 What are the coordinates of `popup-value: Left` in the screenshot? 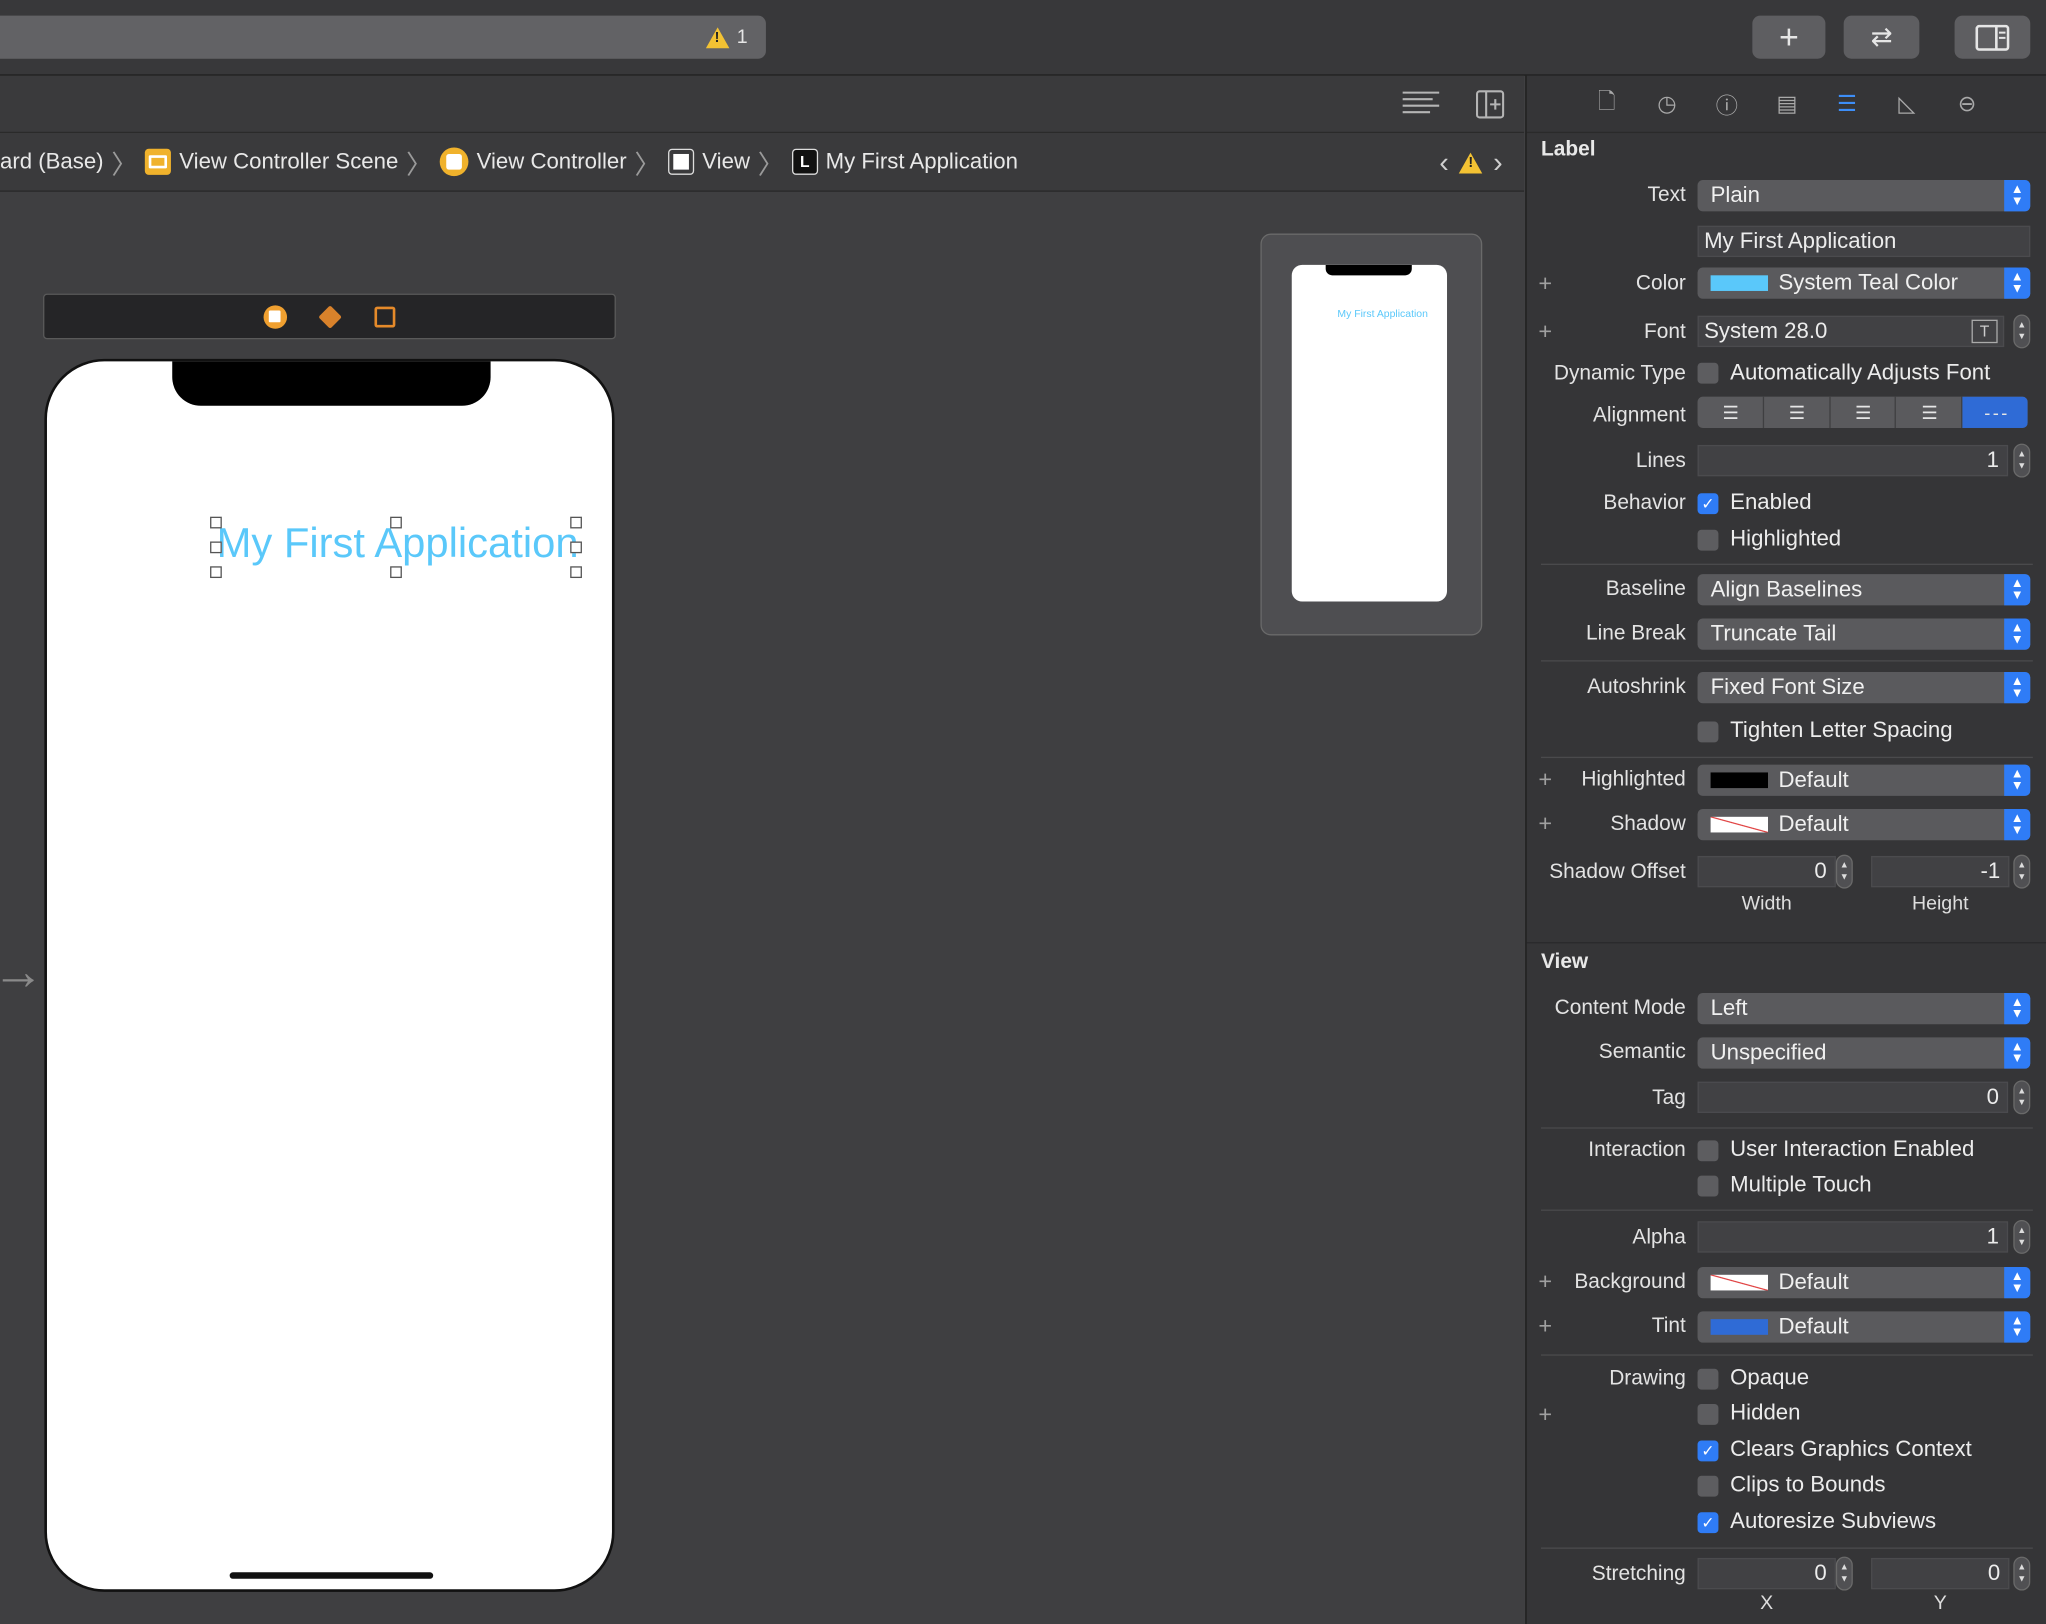 It's located at (1729, 1008).